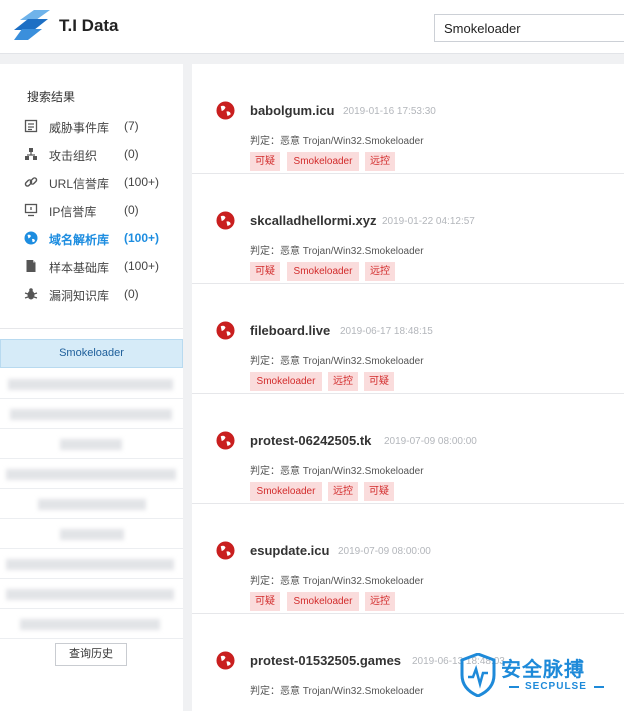  Describe the element at coordinates (51, 97) in the screenshot. I see `sidebar-title: 搜索结果` at that location.